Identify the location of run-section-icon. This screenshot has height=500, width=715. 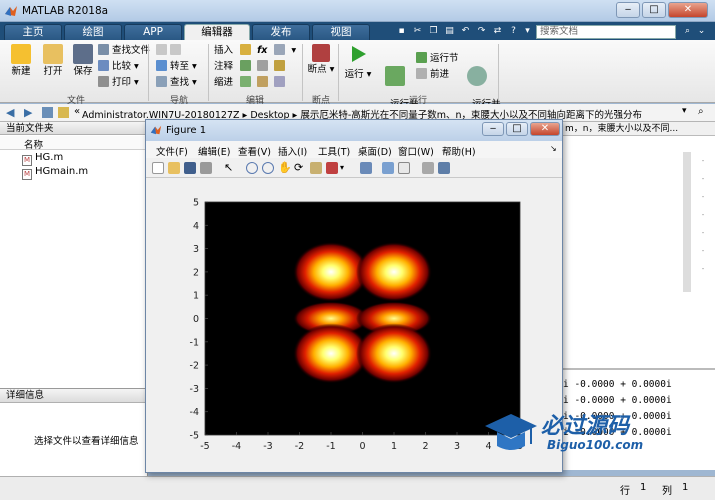
(421, 57).